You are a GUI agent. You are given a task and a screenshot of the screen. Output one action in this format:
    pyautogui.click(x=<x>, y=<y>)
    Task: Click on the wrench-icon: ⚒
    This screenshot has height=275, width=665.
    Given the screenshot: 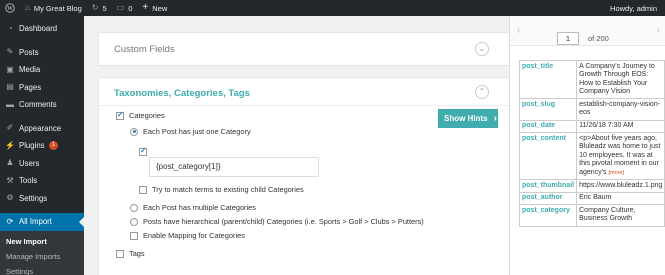 What is the action you would take?
    pyautogui.click(x=10, y=180)
    